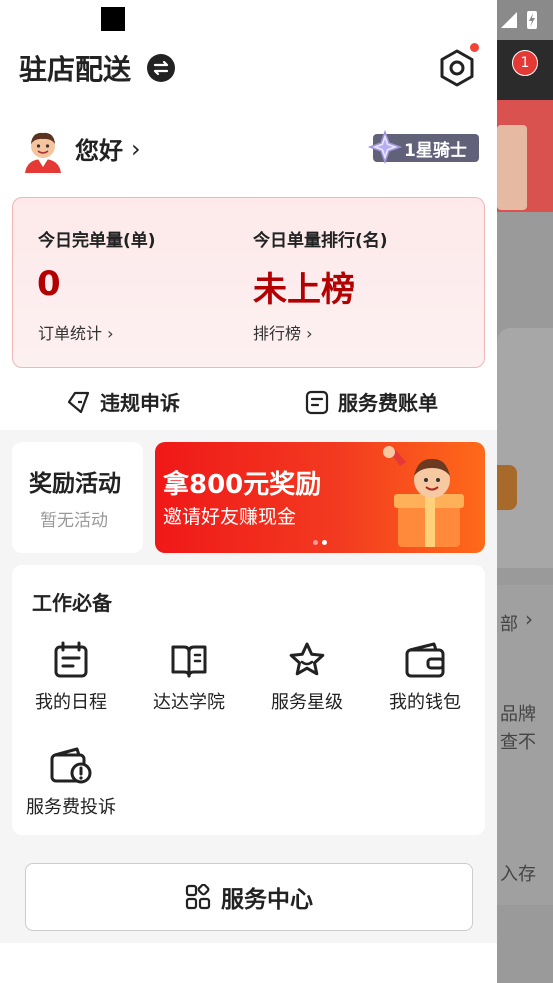 Image resolution: width=553 pixels, height=983 pixels. What do you see at coordinates (425, 685) in the screenshot?
I see `my-wallet-button: 我的钱包` at bounding box center [425, 685].